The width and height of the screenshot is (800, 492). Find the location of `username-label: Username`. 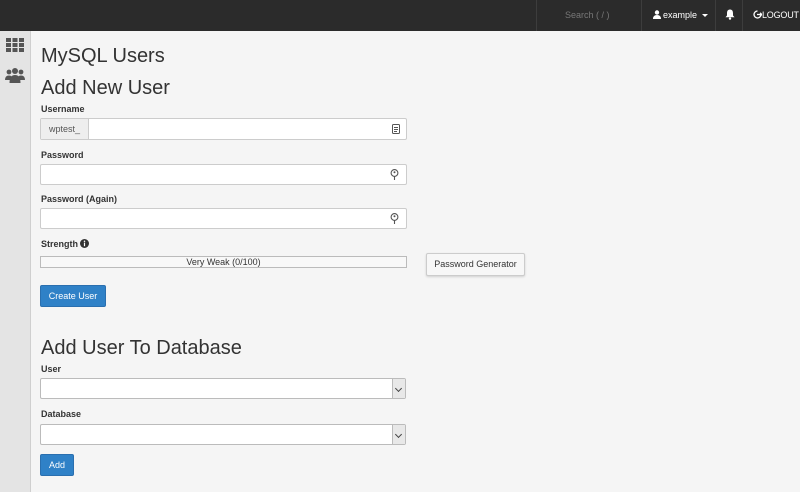

username-label: Username is located at coordinates (63, 109).